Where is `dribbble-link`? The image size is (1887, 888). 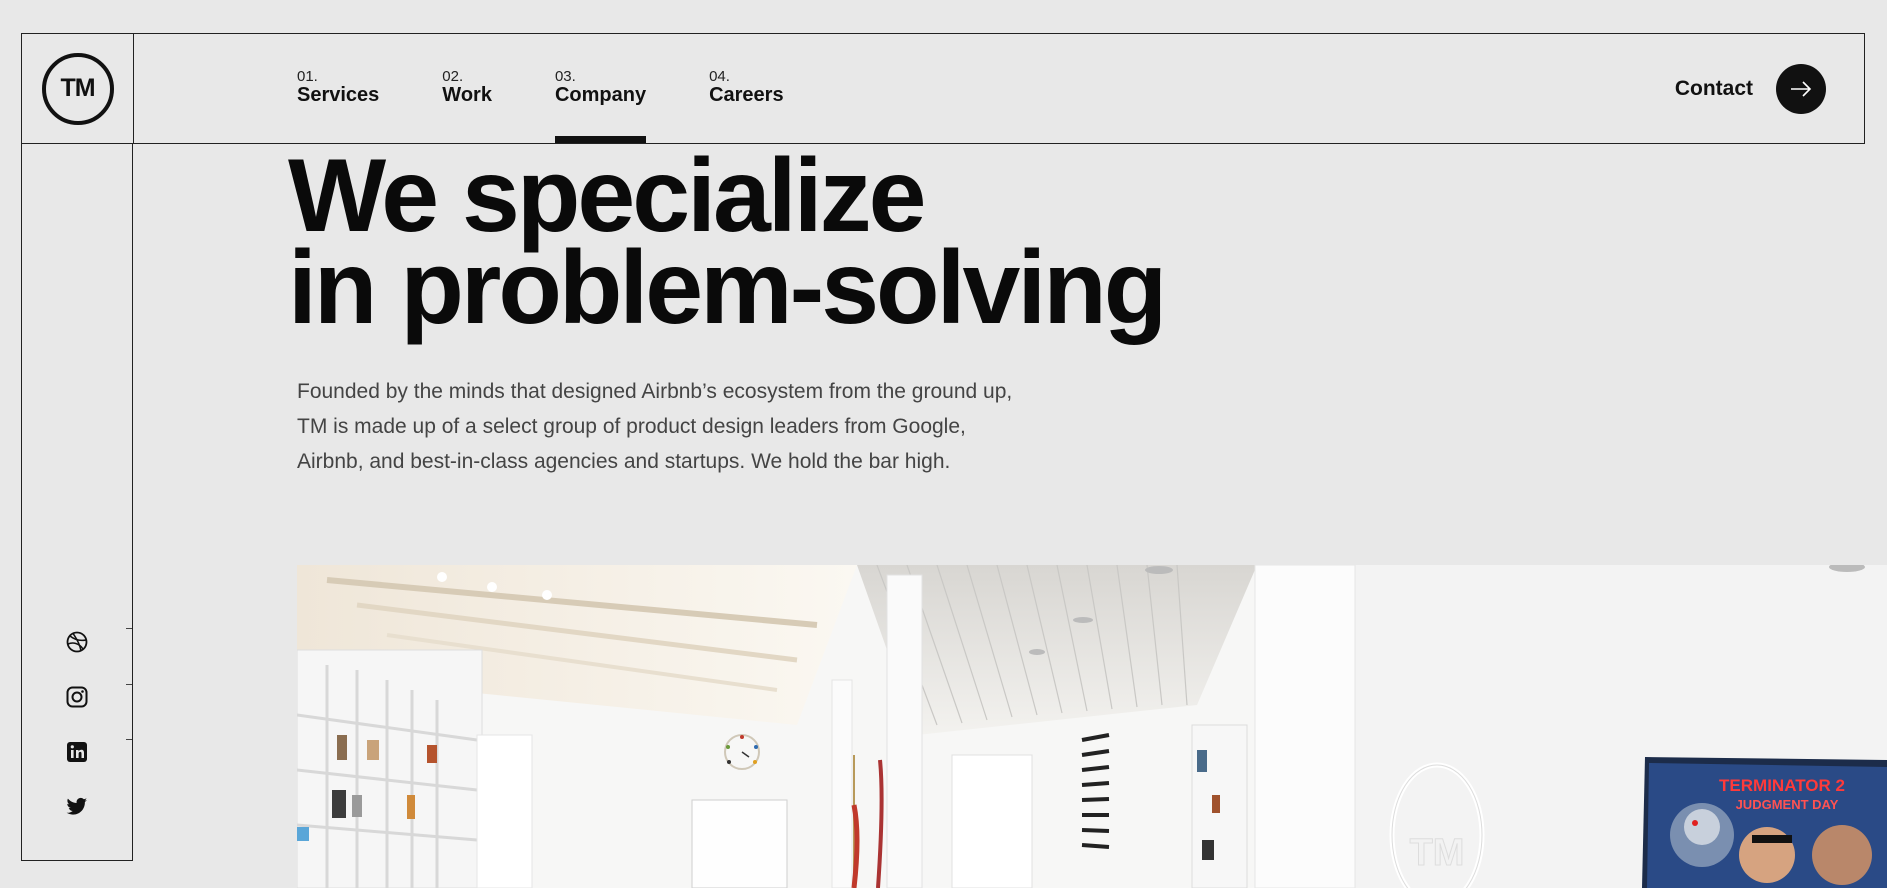 dribbble-link is located at coordinates (77, 641).